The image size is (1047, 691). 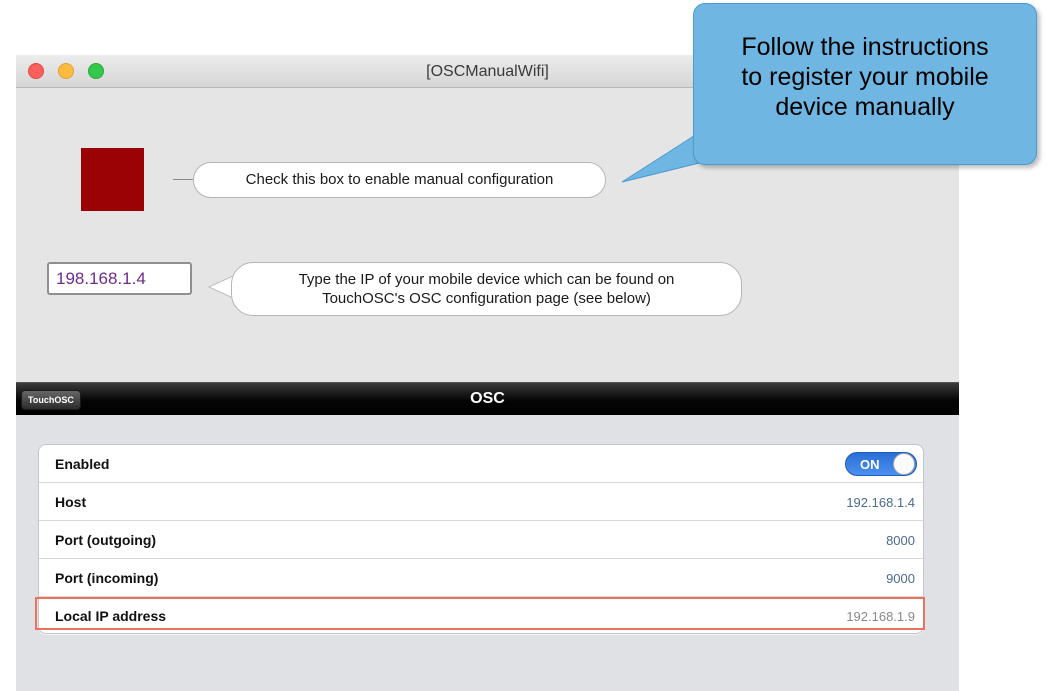 What do you see at coordinates (865, 77) in the screenshot?
I see `instruction-line2: to register your mobile` at bounding box center [865, 77].